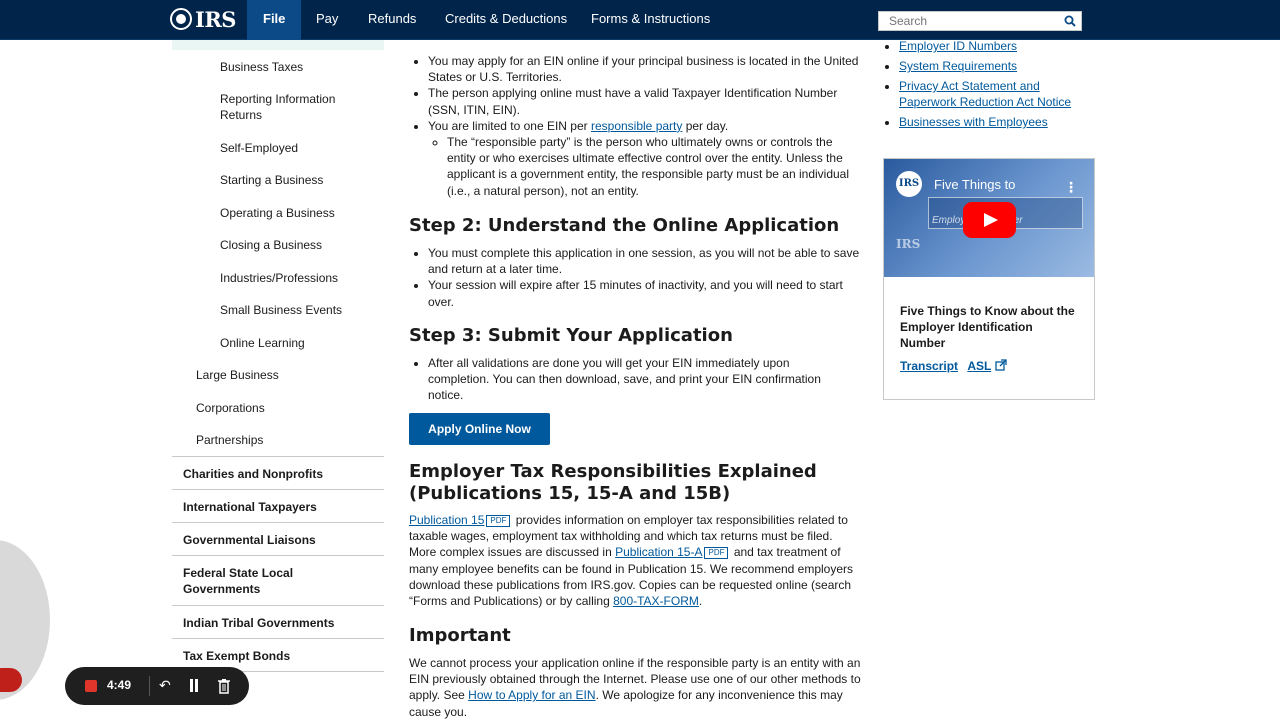 The height and width of the screenshot is (720, 1280). What do you see at coordinates (295, 107) in the screenshot?
I see `sidebar-item-reporting-information-returns: Reporting Information Returns` at bounding box center [295, 107].